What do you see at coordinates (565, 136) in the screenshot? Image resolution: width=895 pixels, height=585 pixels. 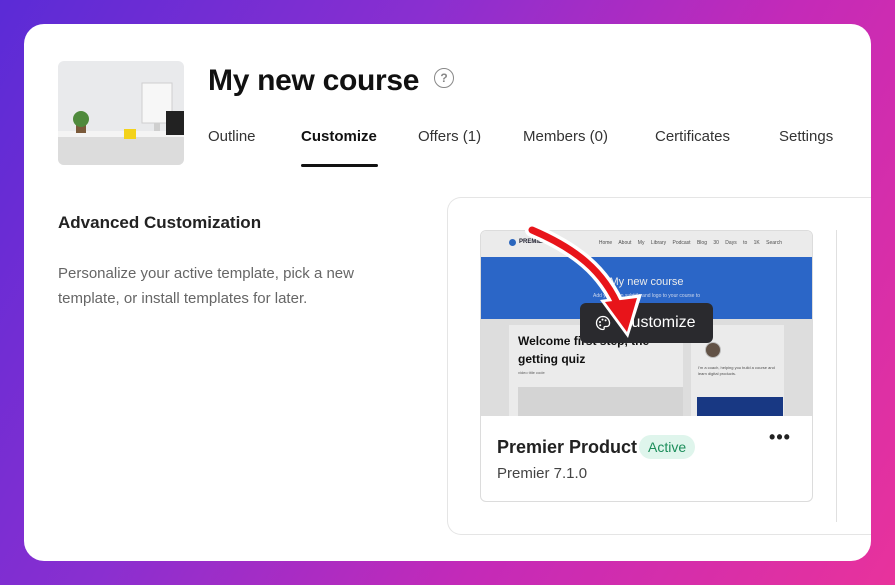 I see `tab-members: Members (0)` at bounding box center [565, 136].